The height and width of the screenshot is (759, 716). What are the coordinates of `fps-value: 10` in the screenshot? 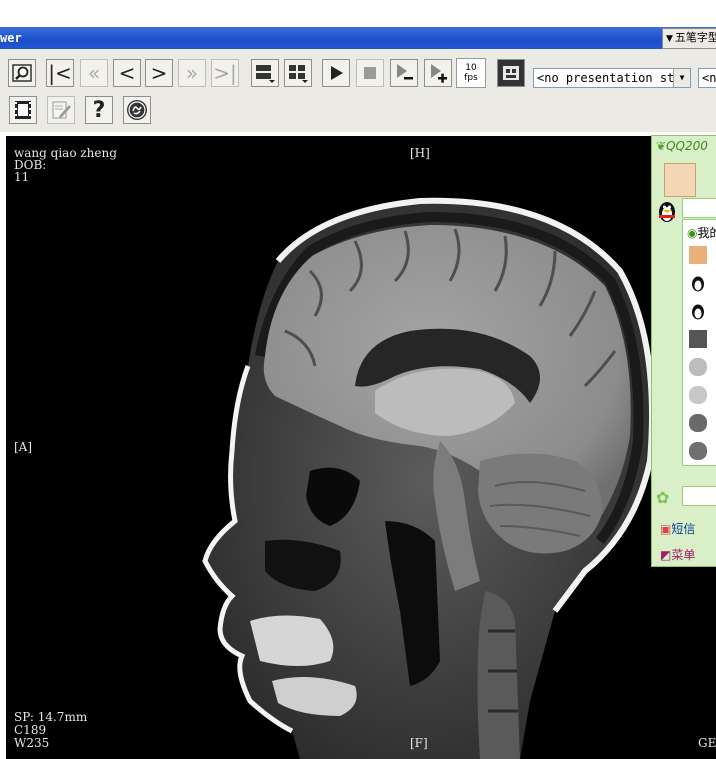 It's located at (471, 68).